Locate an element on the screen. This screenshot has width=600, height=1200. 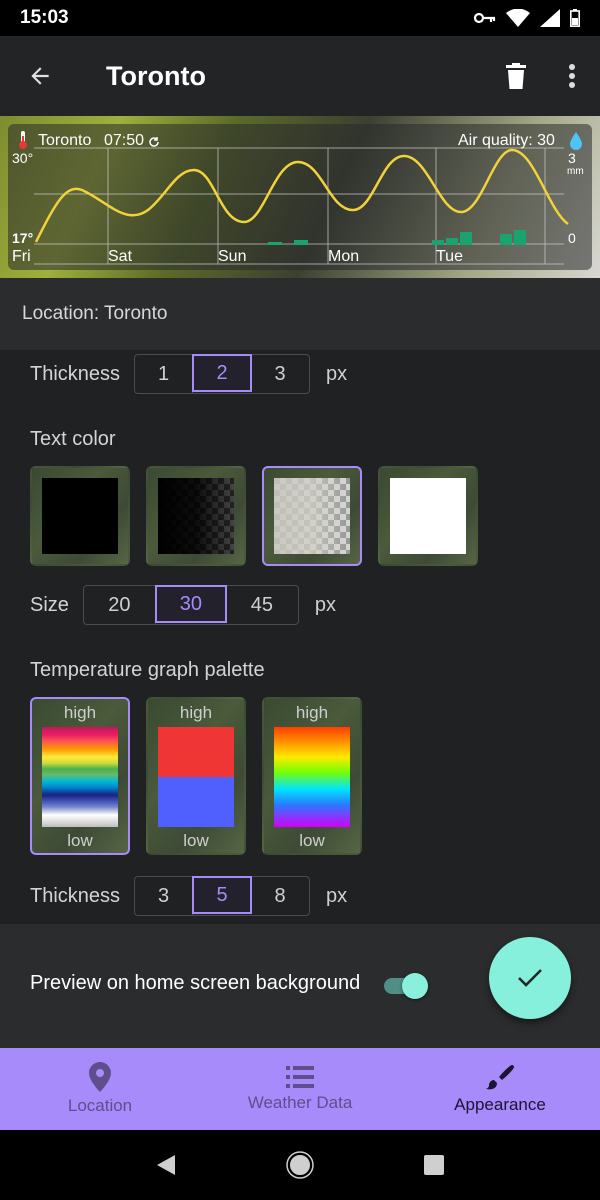
color-black-sample is located at coordinates (80, 516).